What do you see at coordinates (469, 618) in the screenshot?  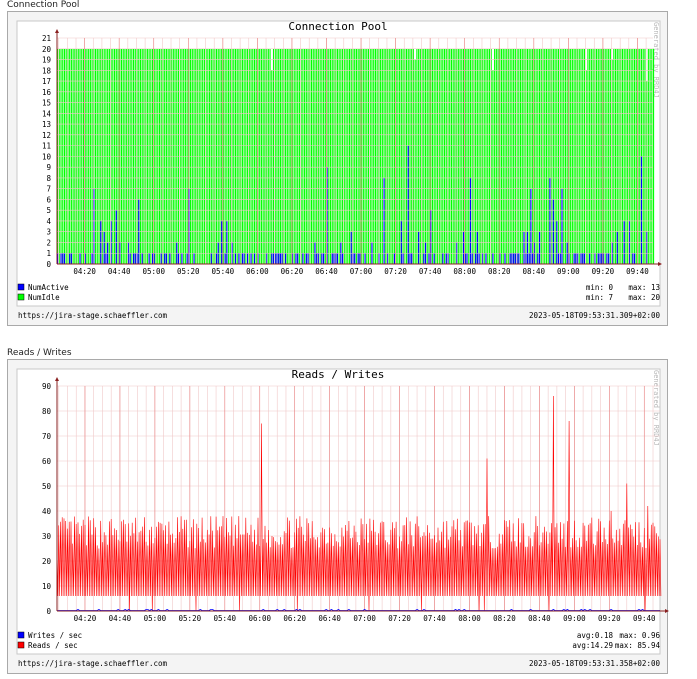 I see `x-tick-label: 08:00` at bounding box center [469, 618].